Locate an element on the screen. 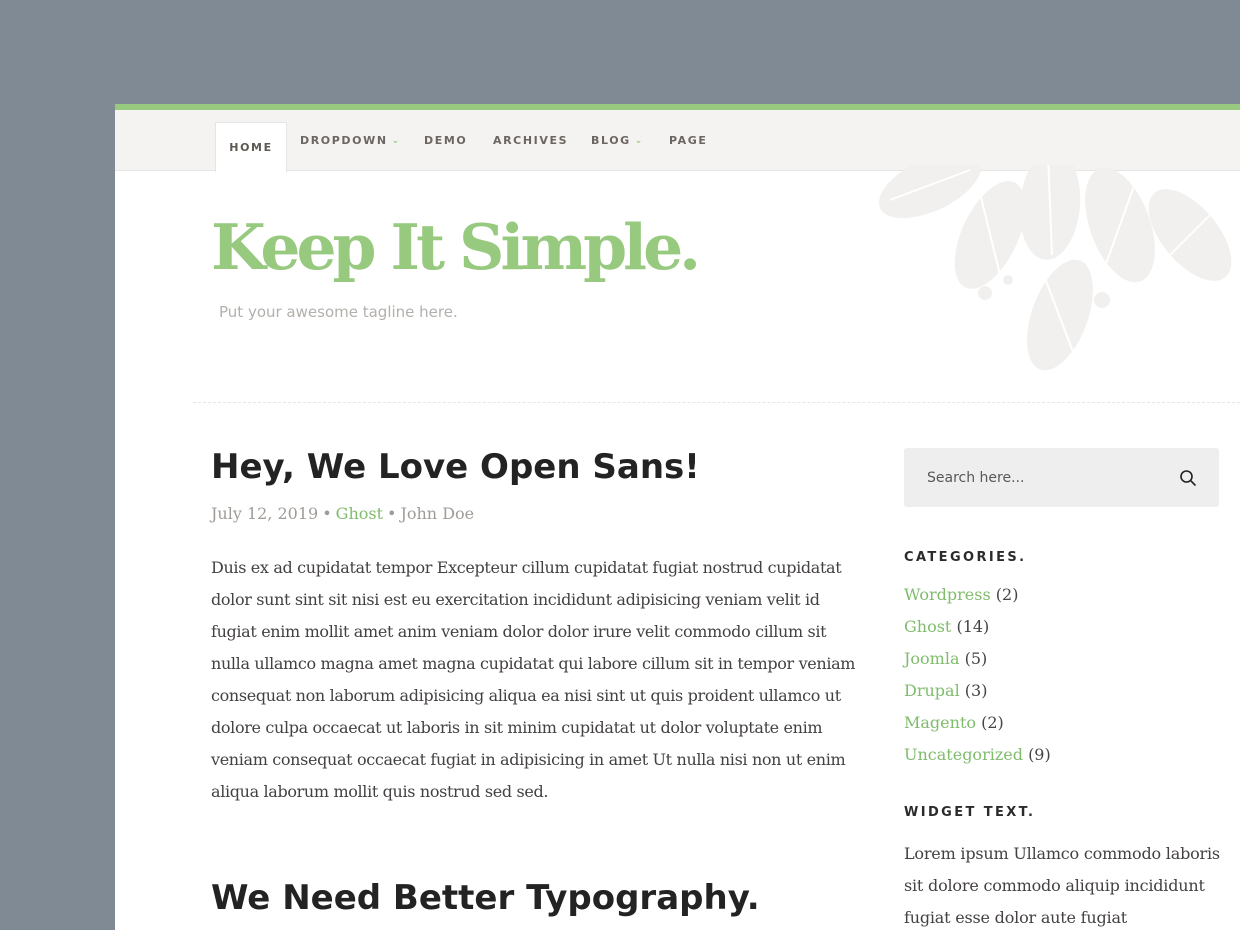 This screenshot has height=930, width=1240. nav-item-page: PAGE is located at coordinates (688, 140).